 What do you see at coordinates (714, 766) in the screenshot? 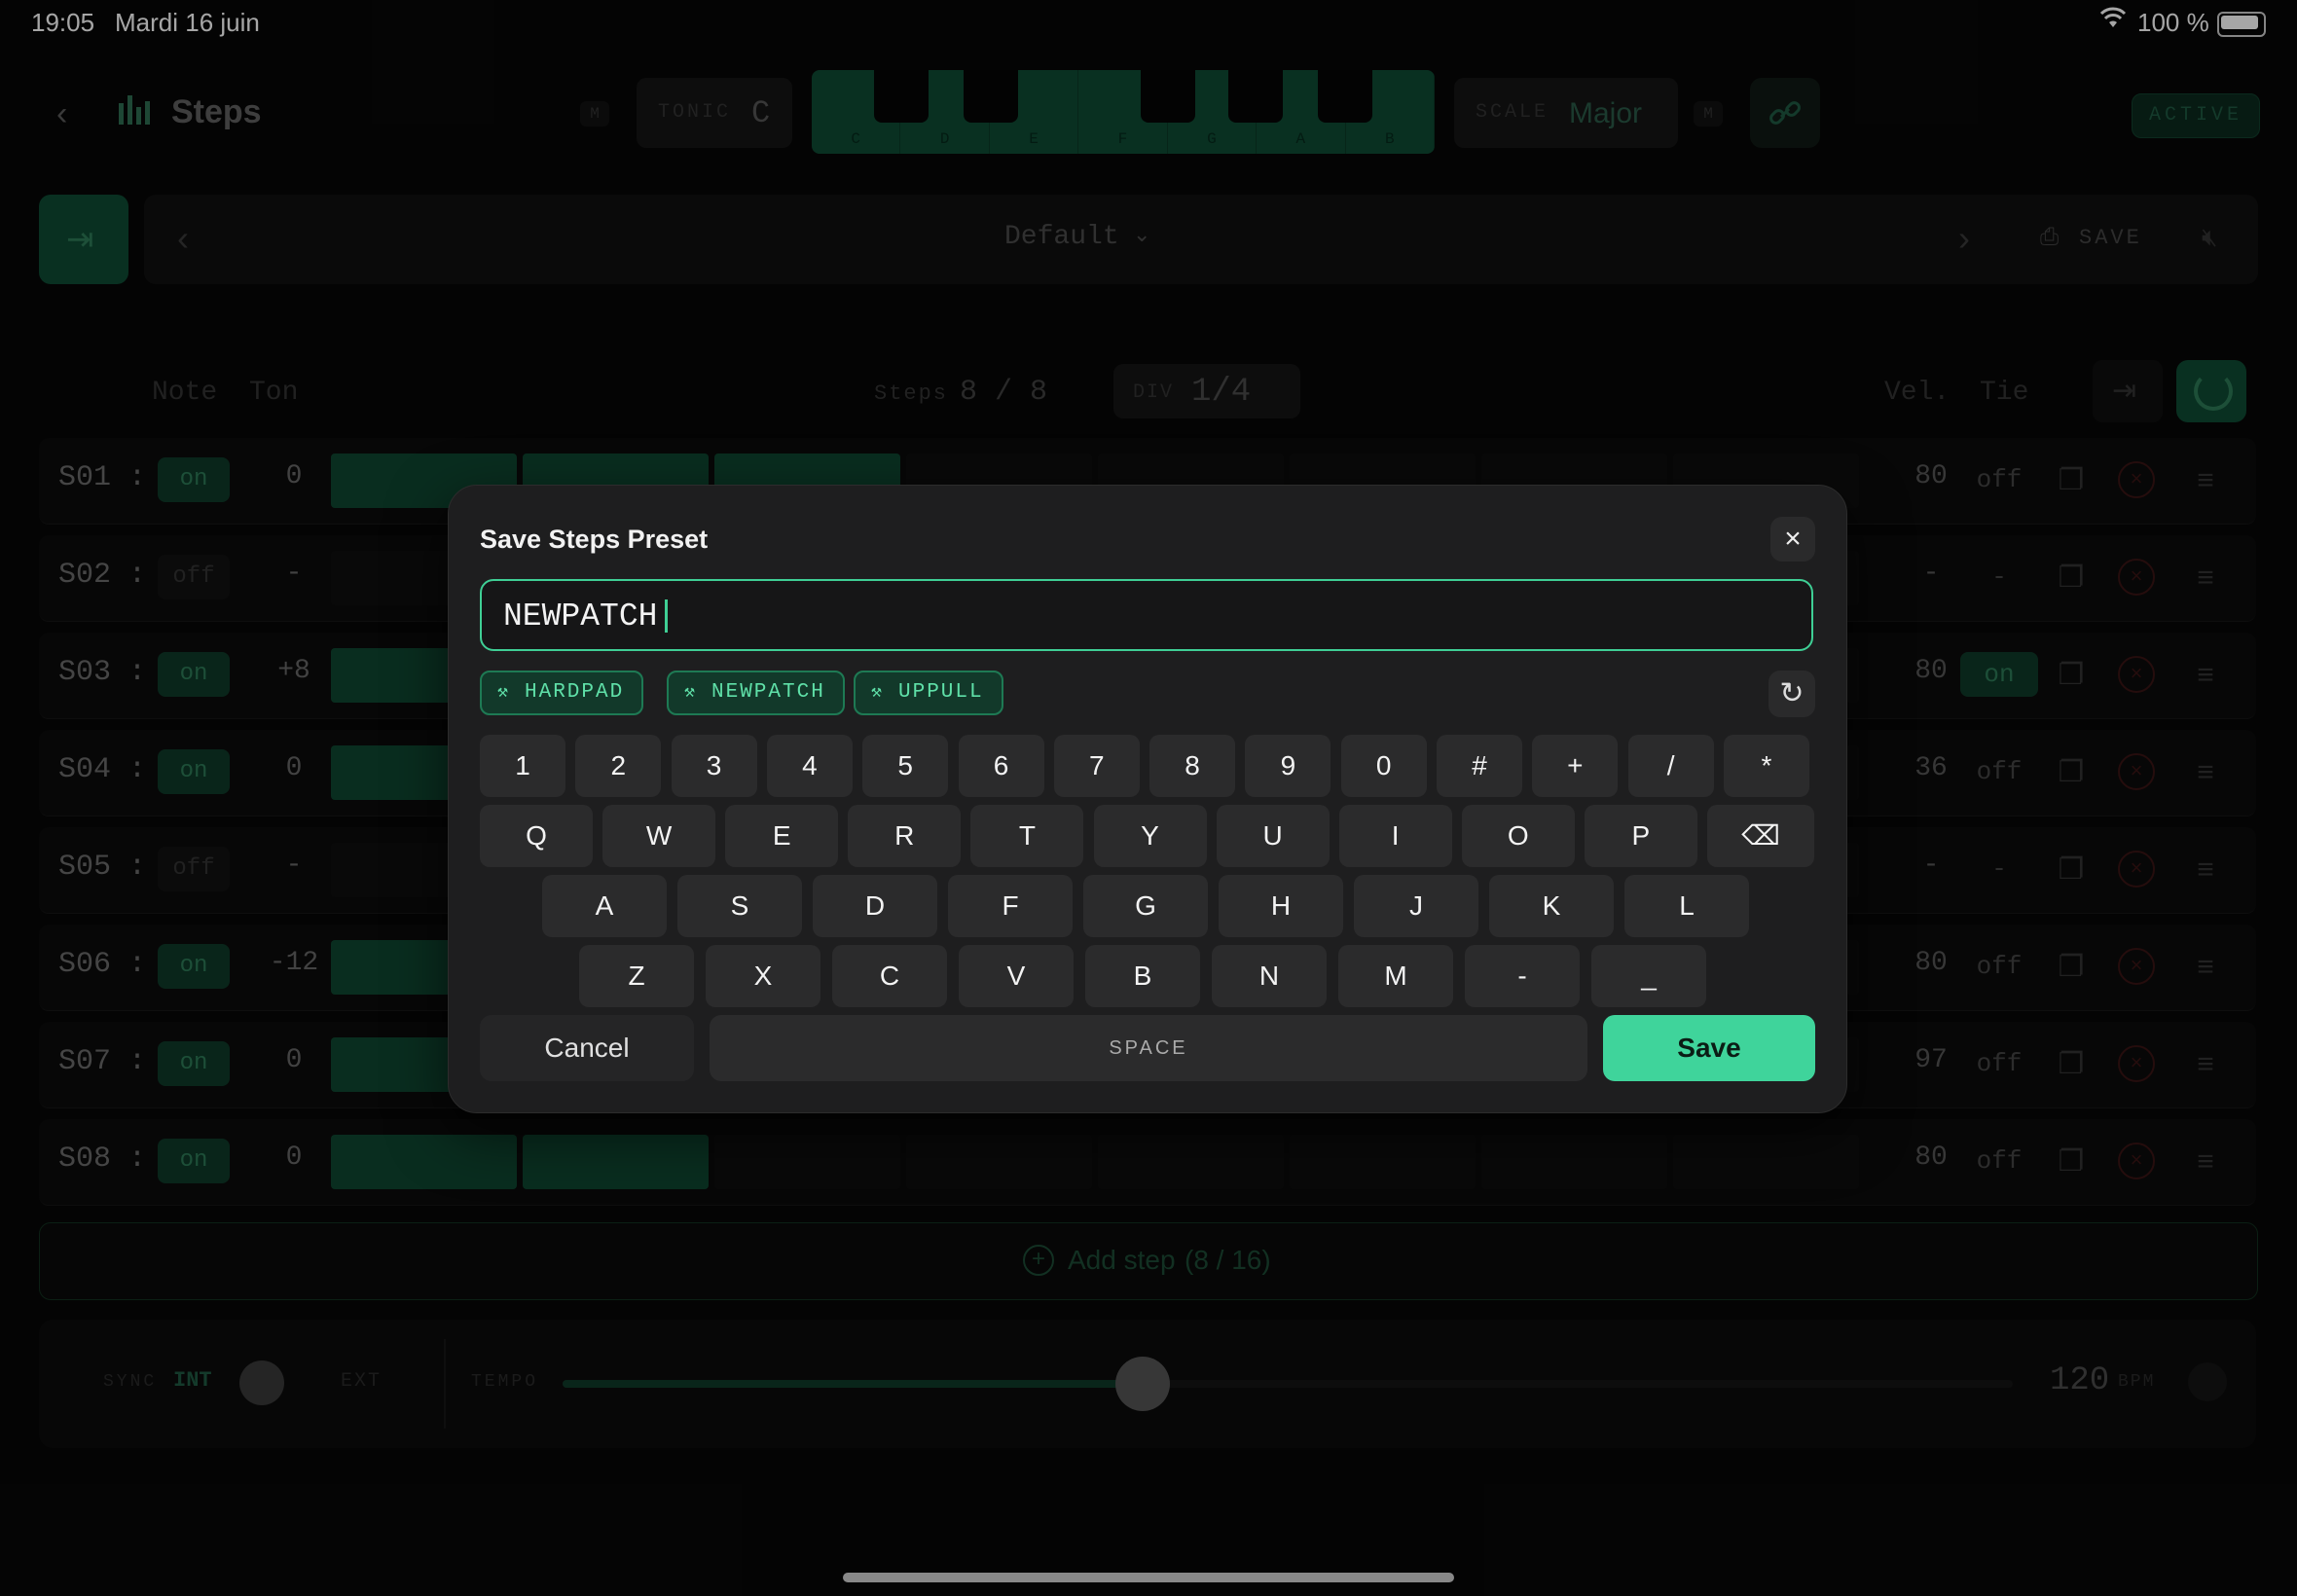
I see `key-3: 3` at bounding box center [714, 766].